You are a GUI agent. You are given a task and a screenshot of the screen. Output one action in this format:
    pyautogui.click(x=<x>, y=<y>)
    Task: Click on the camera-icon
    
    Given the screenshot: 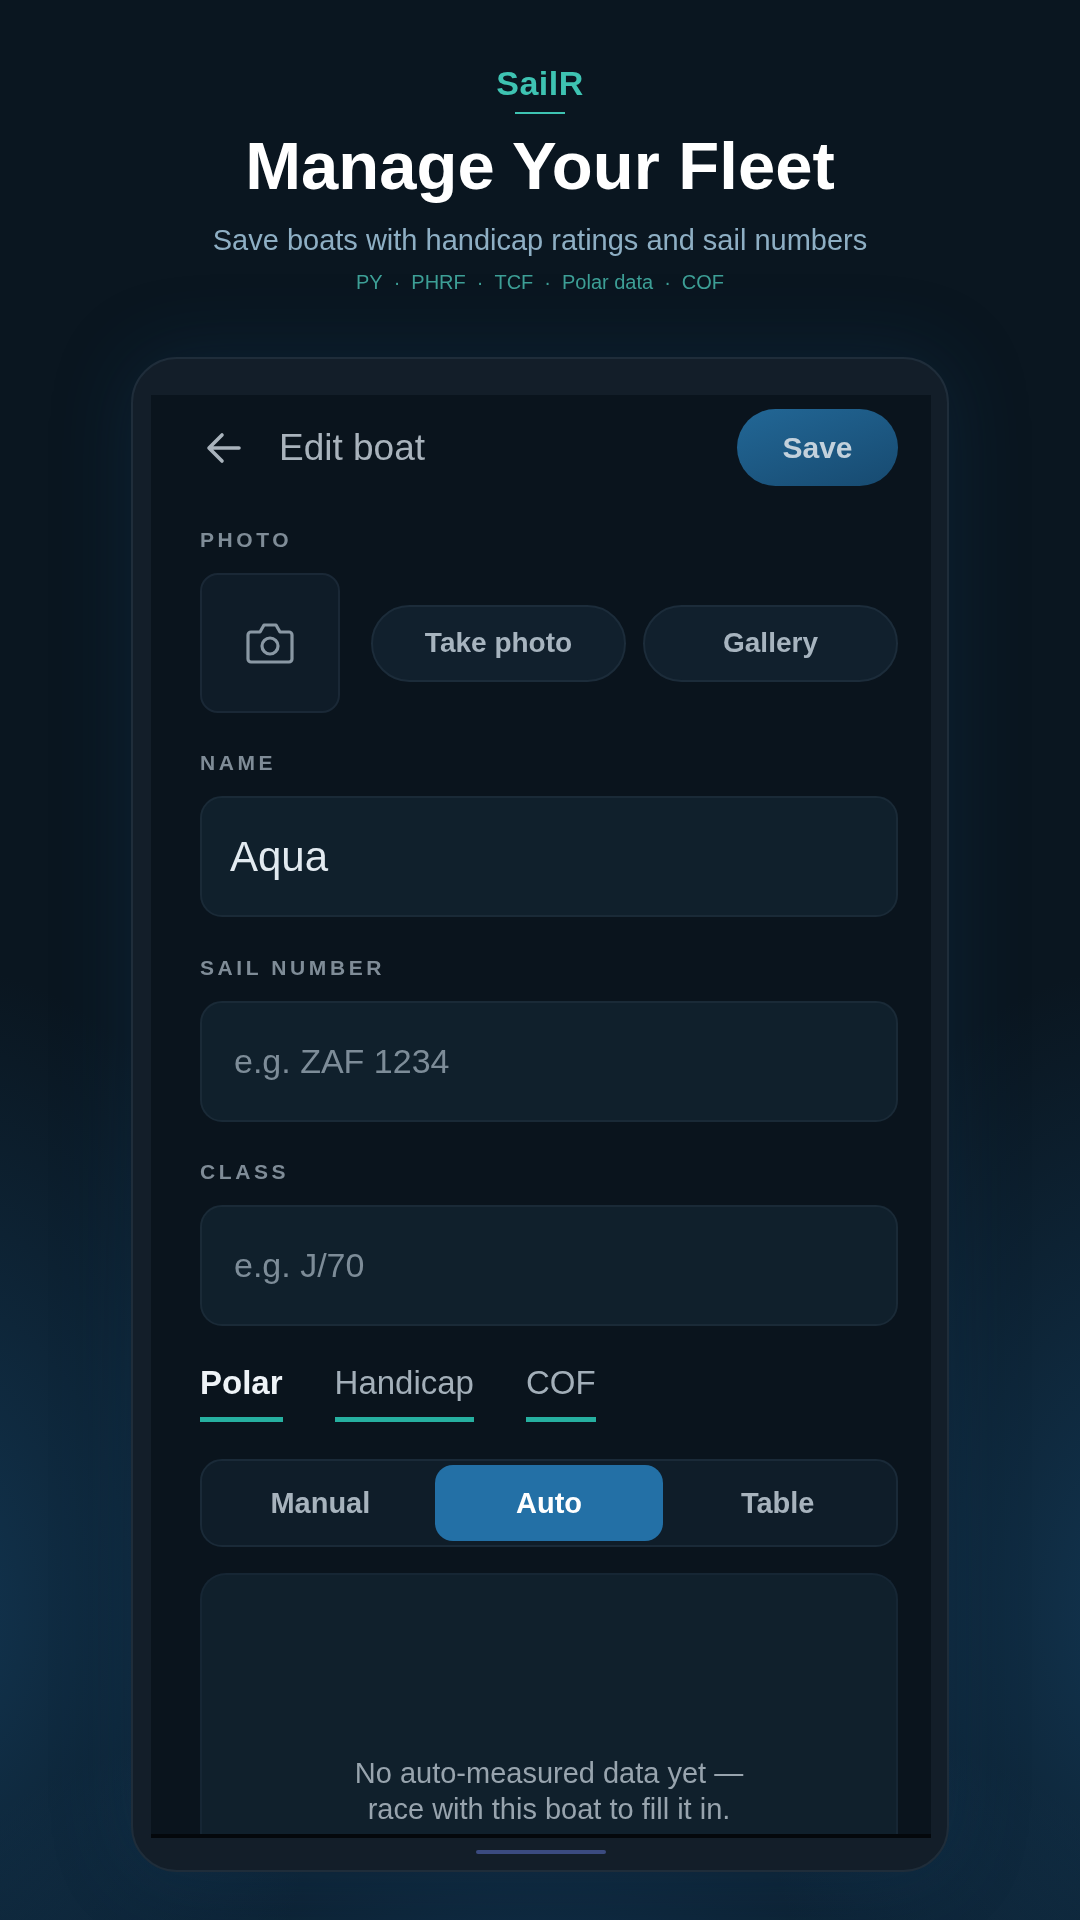 What is the action you would take?
    pyautogui.click(x=270, y=643)
    